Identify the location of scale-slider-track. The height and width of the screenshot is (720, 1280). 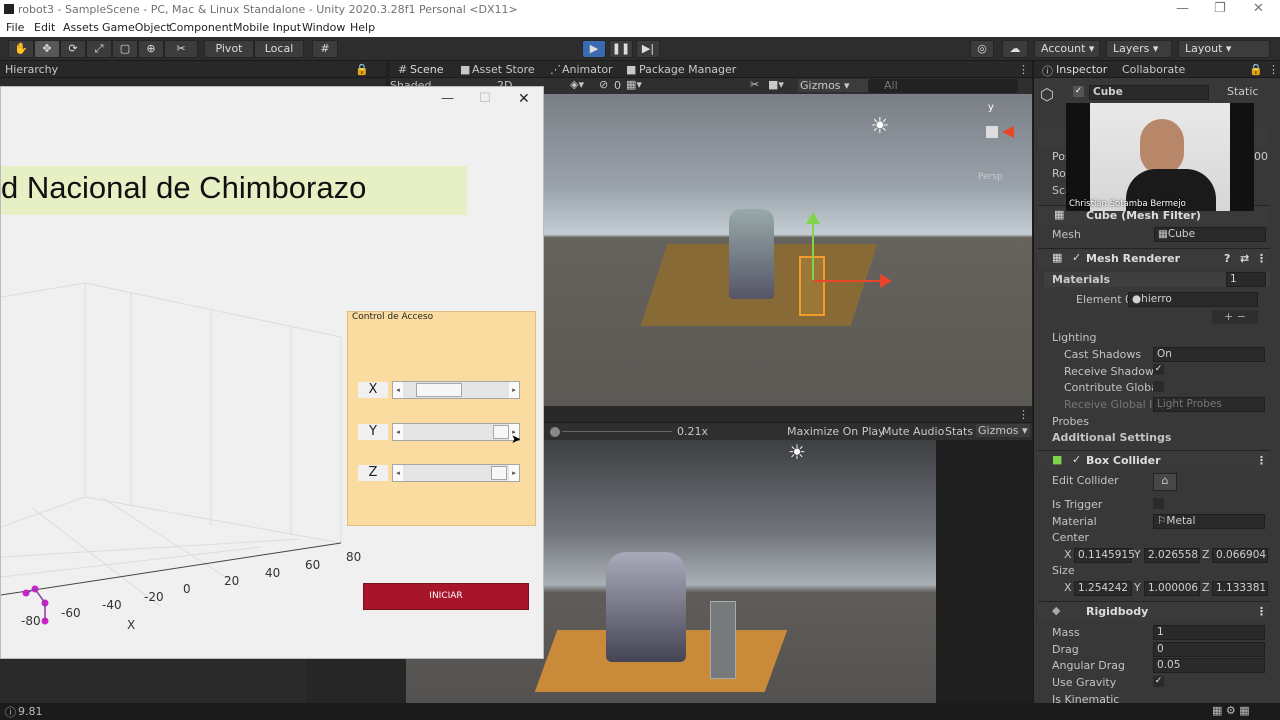
(617, 431).